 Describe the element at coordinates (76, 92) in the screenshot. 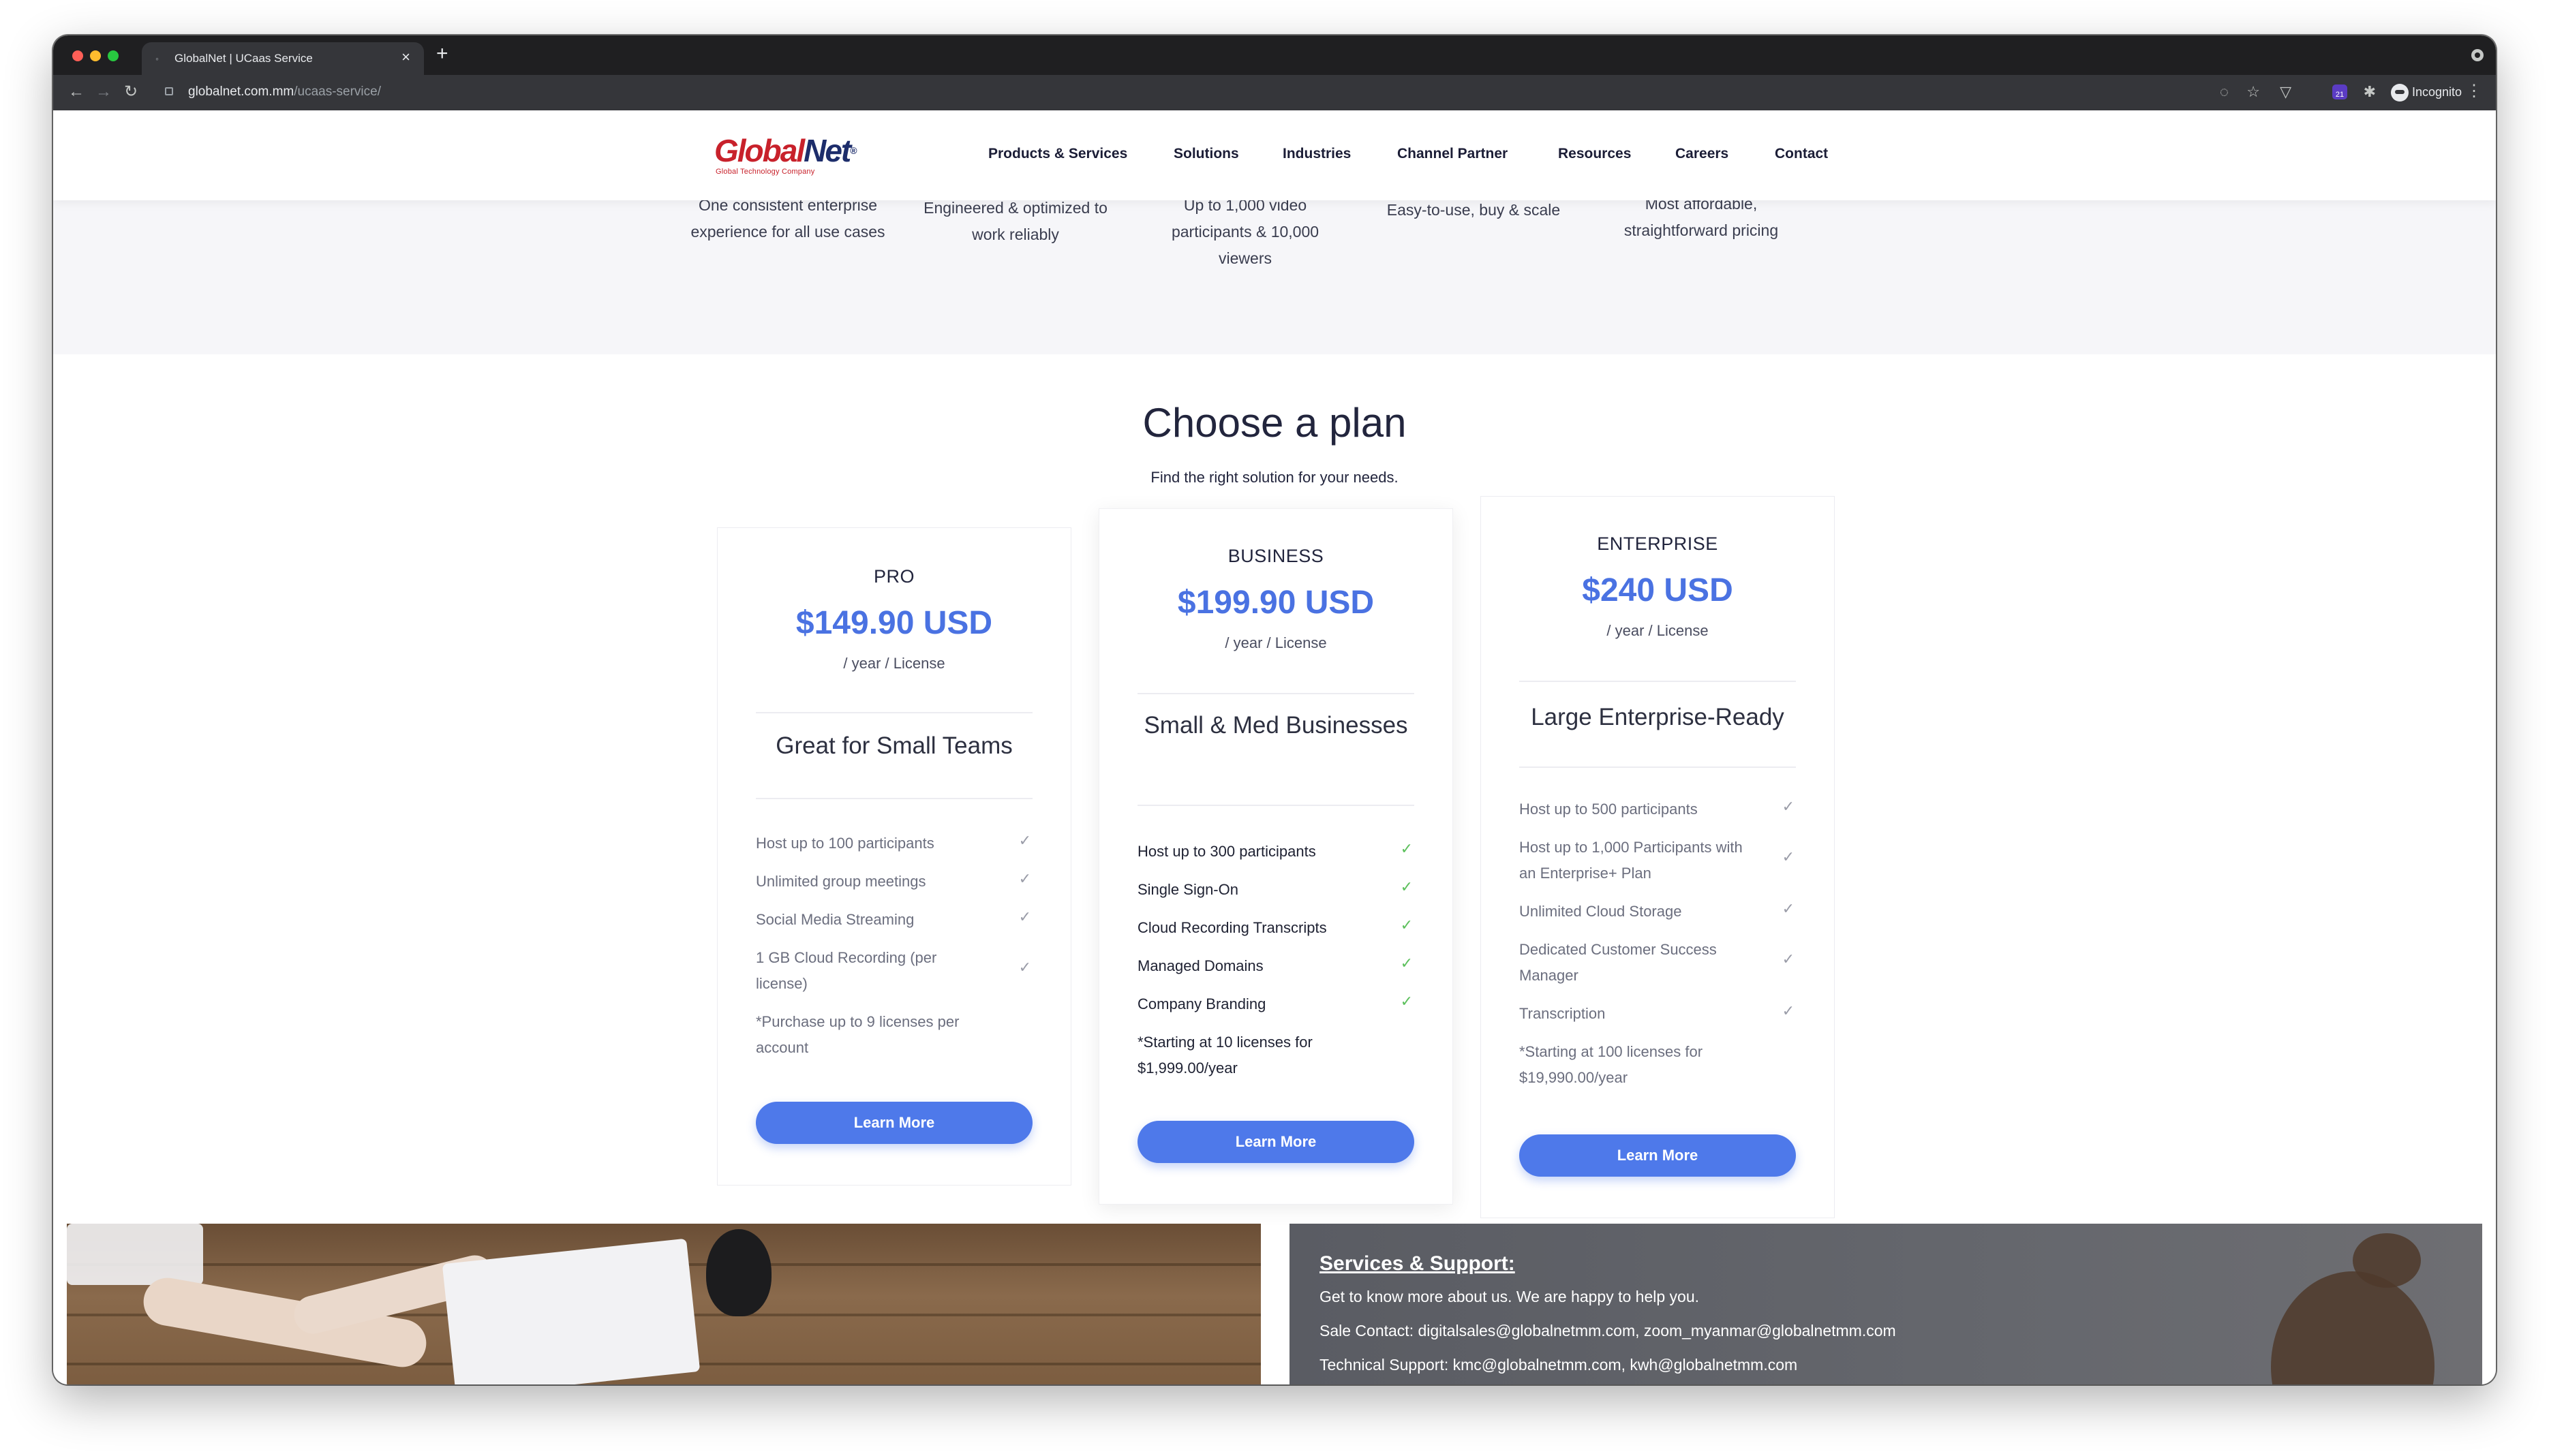

I see `back-arrow-icon: ←` at that location.